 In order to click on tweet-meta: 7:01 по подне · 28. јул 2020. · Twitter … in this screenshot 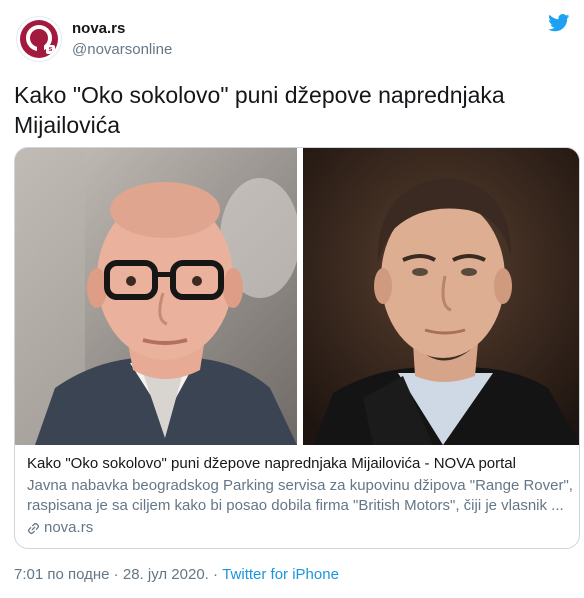, I will do `click(176, 574)`.